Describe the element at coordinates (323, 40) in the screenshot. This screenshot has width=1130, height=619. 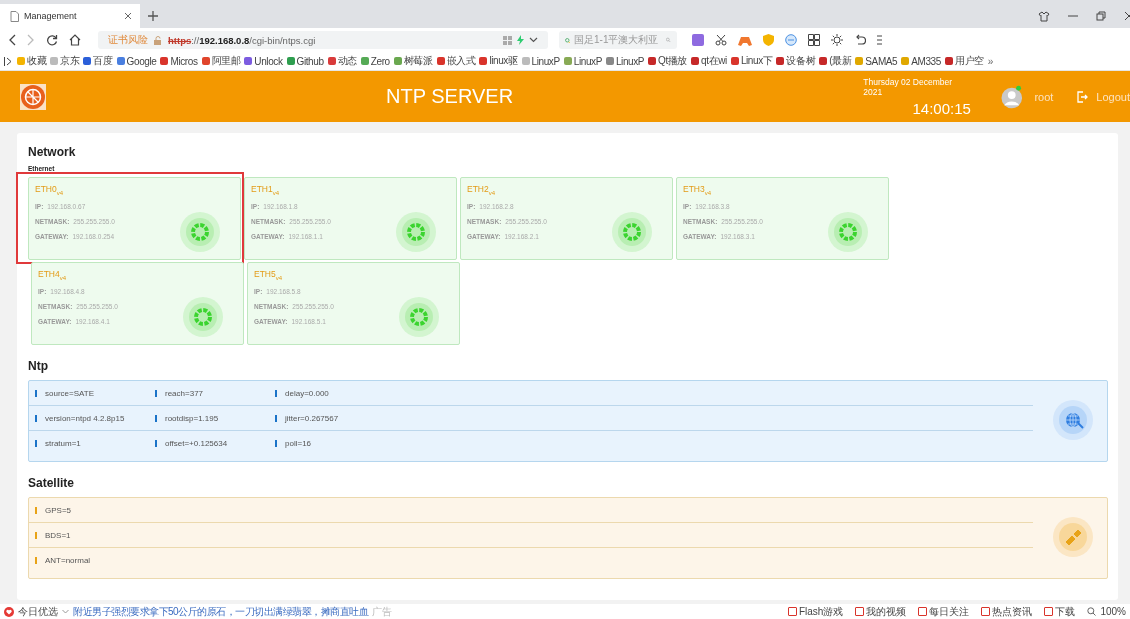
I see `address-field: 证书风险 https://192.168.0.8/cgi-bin/ntps.cgi` at that location.